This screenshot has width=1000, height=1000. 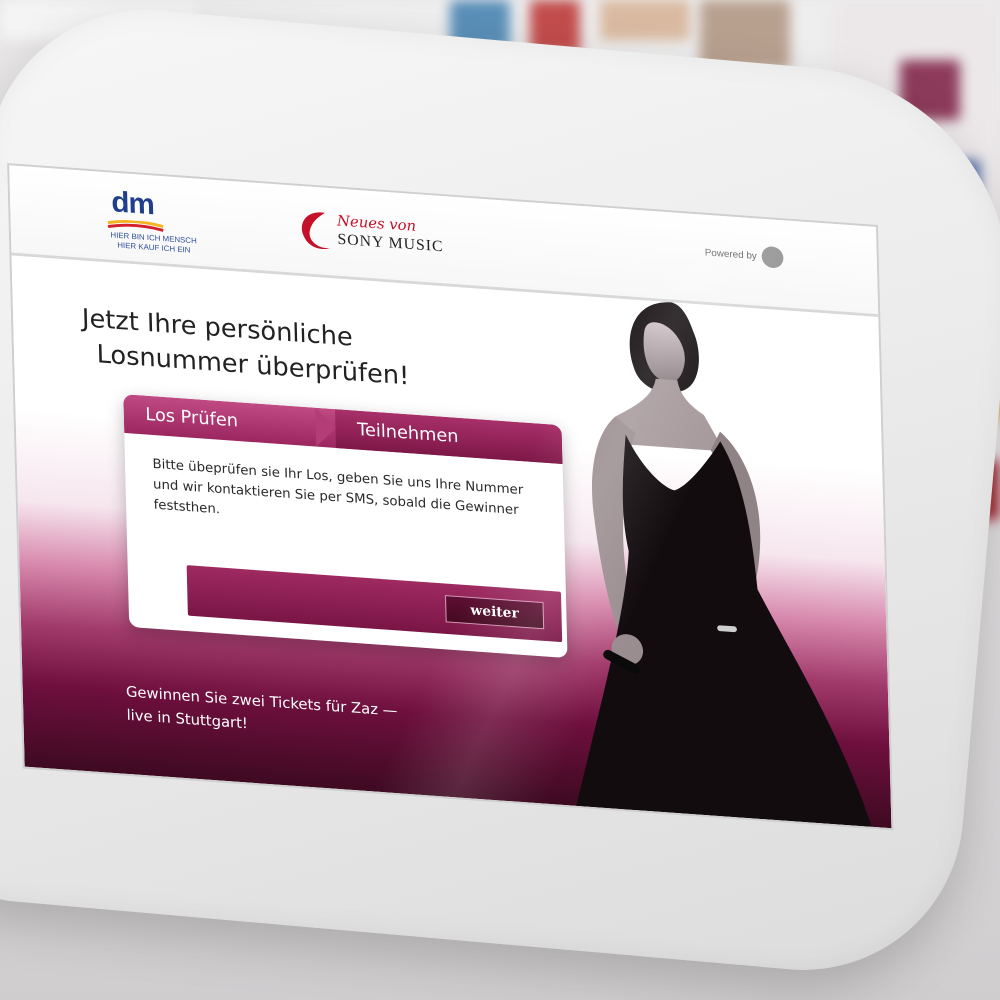 What do you see at coordinates (310, 599) in the screenshot?
I see `losnummer-input` at bounding box center [310, 599].